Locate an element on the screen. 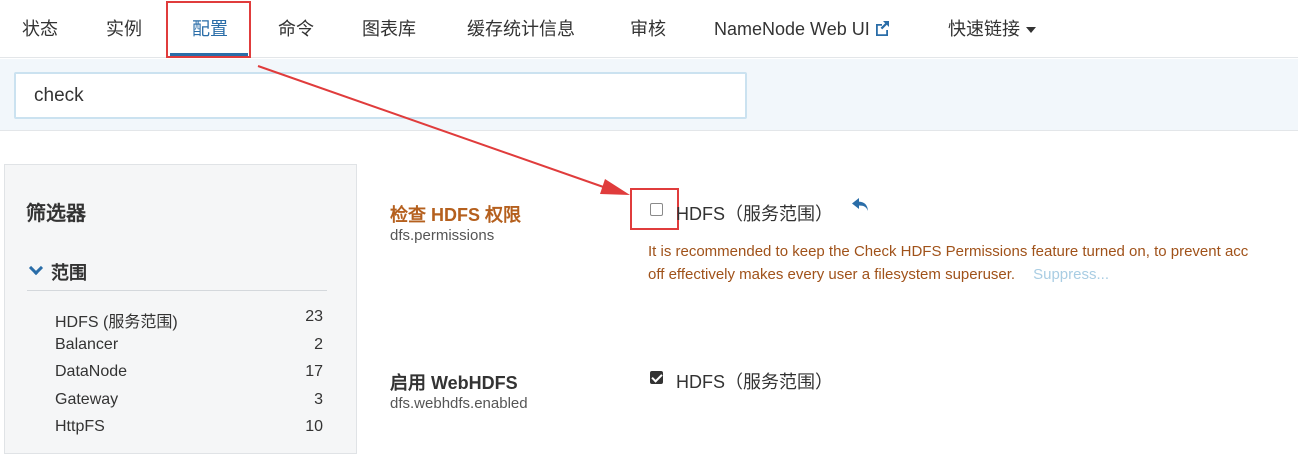 The width and height of the screenshot is (1298, 454). annotation-arrow-head is located at coordinates (615, 187).